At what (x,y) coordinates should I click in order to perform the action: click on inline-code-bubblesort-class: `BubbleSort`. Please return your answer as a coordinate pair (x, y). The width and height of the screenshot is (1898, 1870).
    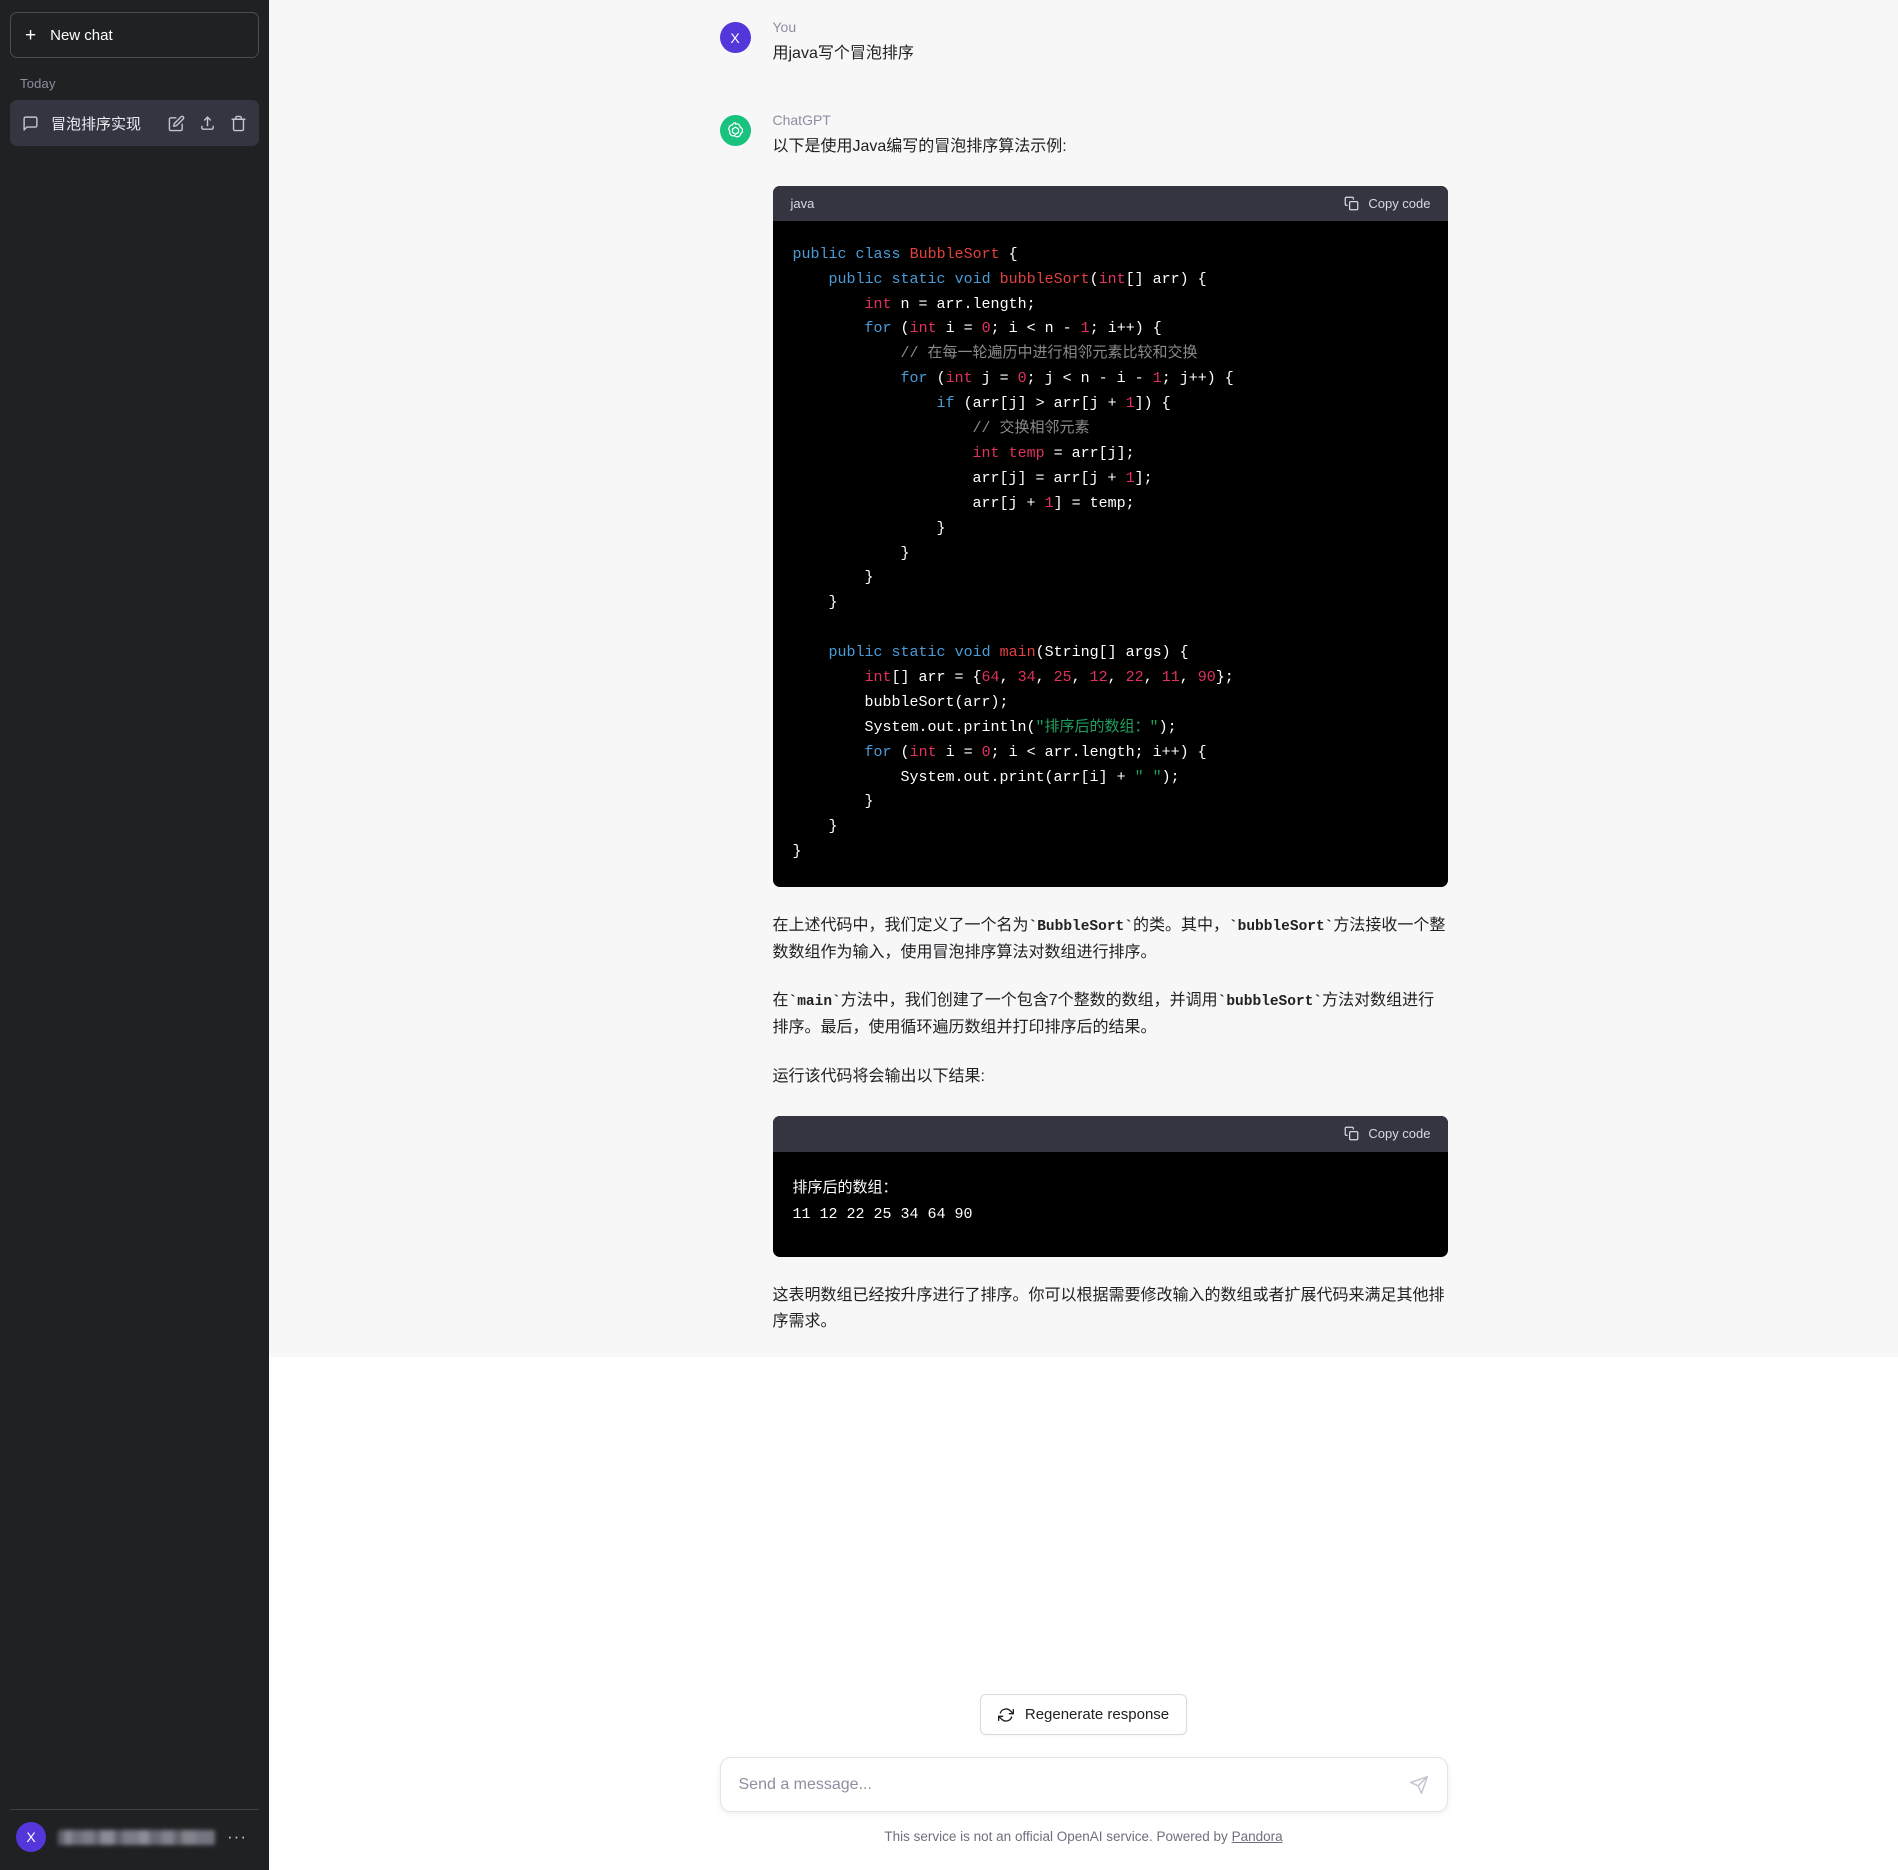
    Looking at the image, I should click on (1080, 927).